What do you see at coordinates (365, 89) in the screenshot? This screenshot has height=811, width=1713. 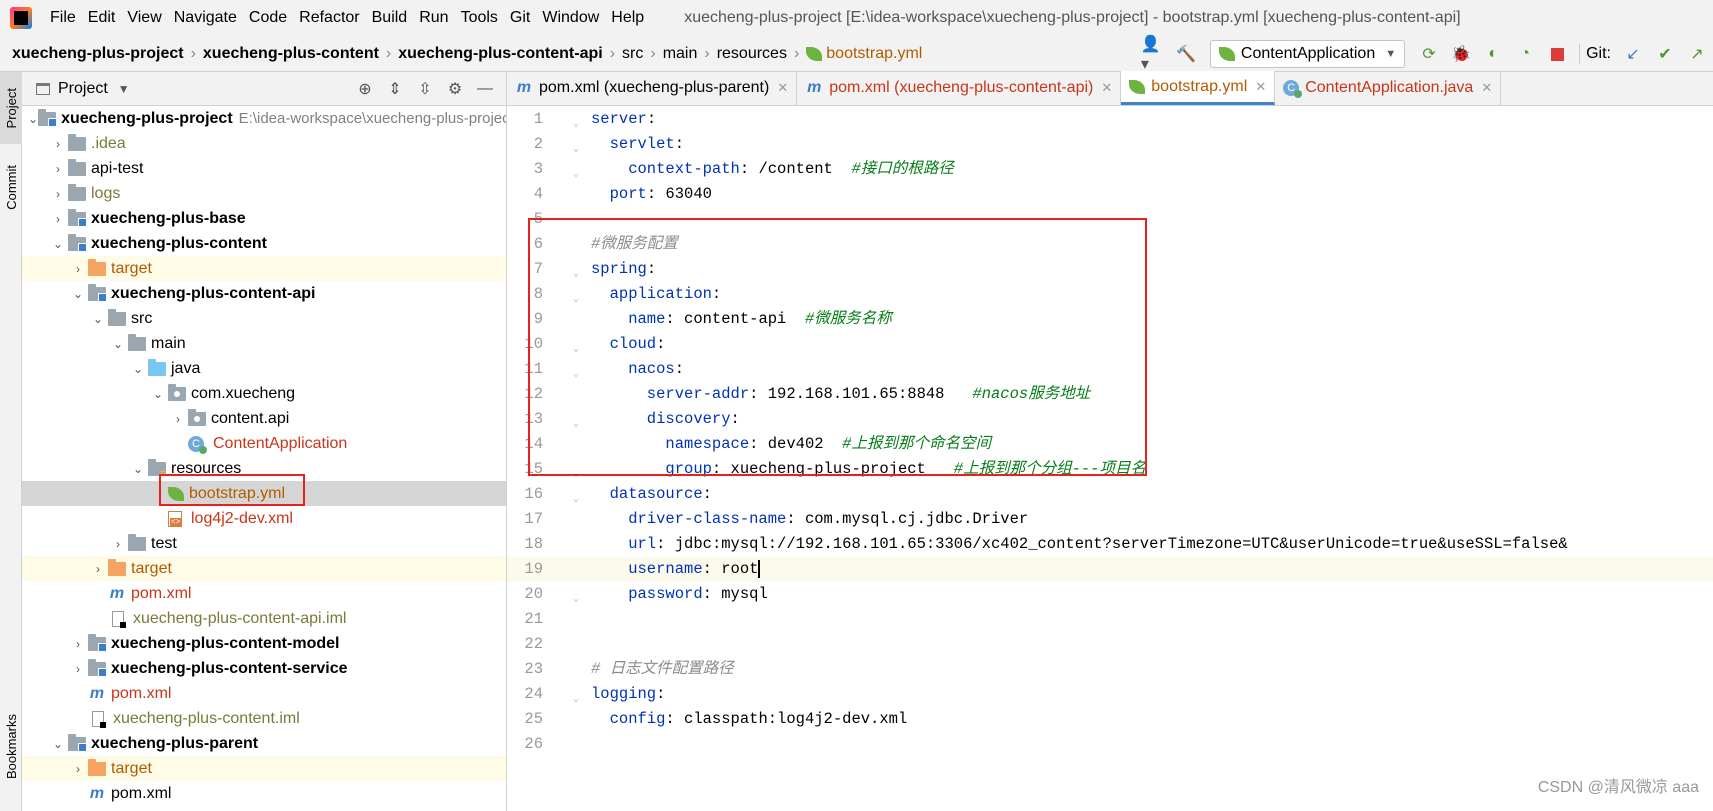 I see `locate-file-icon: ⊕` at bounding box center [365, 89].